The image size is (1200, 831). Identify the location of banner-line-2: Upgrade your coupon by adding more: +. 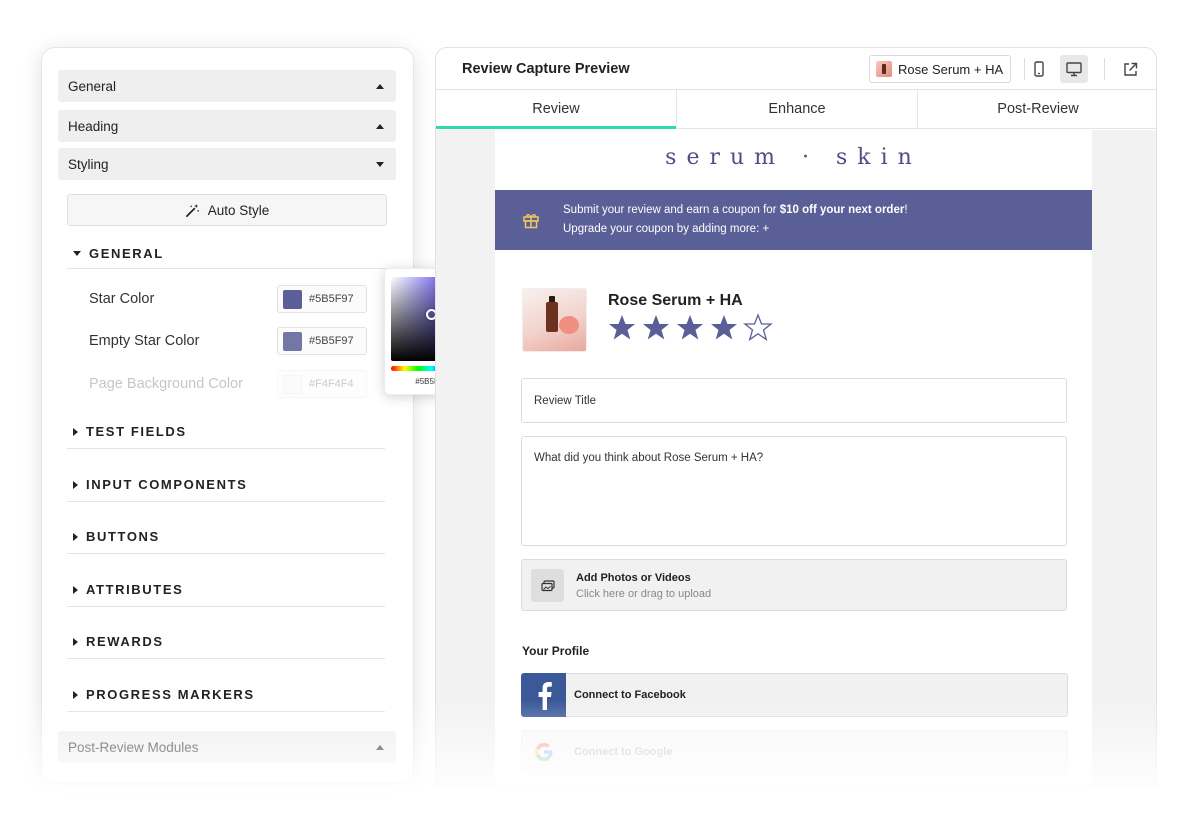
(666, 229).